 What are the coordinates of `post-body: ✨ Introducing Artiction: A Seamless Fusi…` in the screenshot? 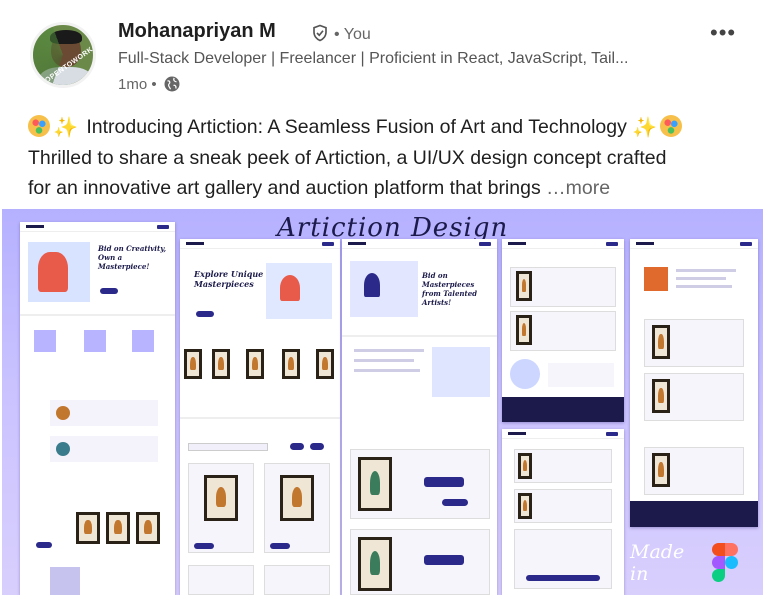 It's located at (388, 157).